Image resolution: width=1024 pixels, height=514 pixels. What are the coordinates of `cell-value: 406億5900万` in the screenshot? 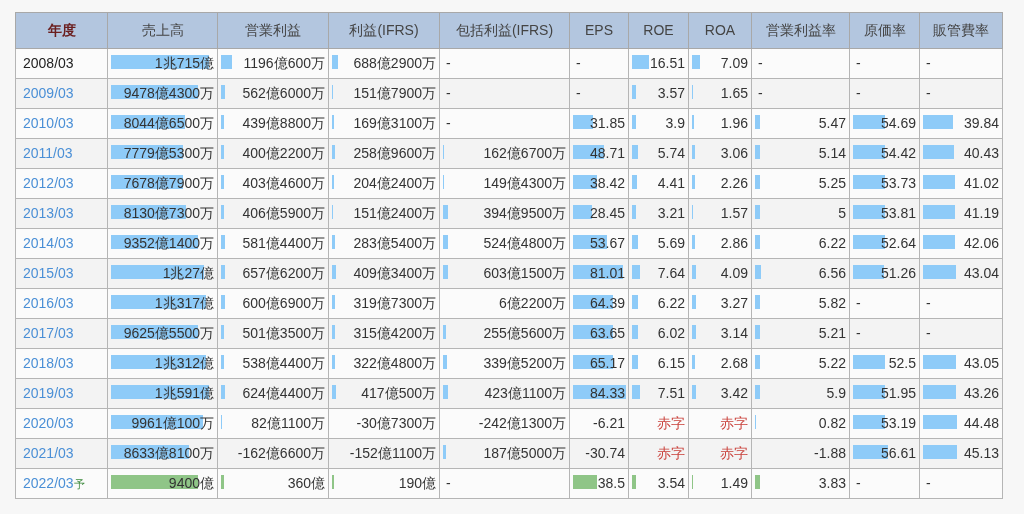 It's located at (283, 213).